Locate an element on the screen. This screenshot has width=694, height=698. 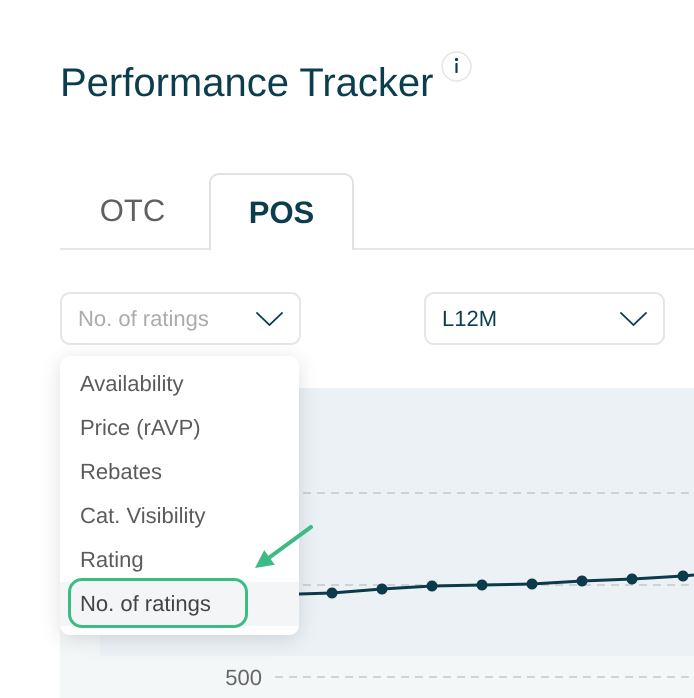
menu-item: Availability is located at coordinates (179, 384).